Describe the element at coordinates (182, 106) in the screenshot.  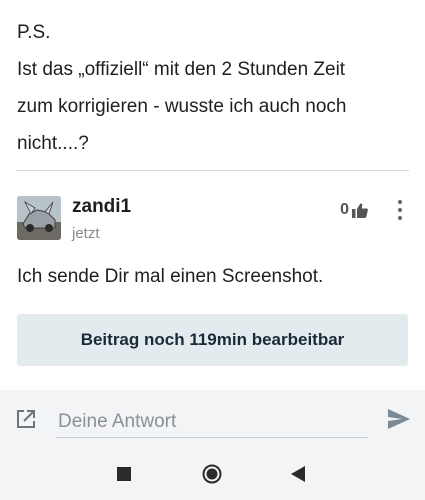
I see `previous-post-line: zum korrigieren - wusste ich auch noch` at that location.